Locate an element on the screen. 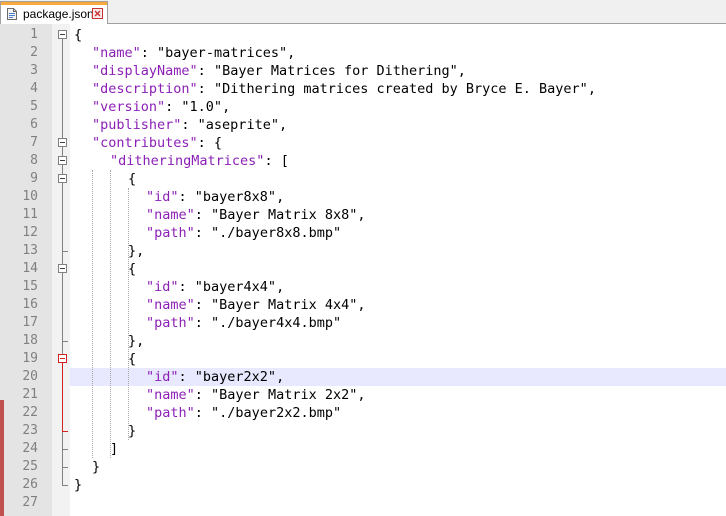 This screenshot has width=726, height=516. code-line: "publisher": "aseprite", is located at coordinates (189, 125).